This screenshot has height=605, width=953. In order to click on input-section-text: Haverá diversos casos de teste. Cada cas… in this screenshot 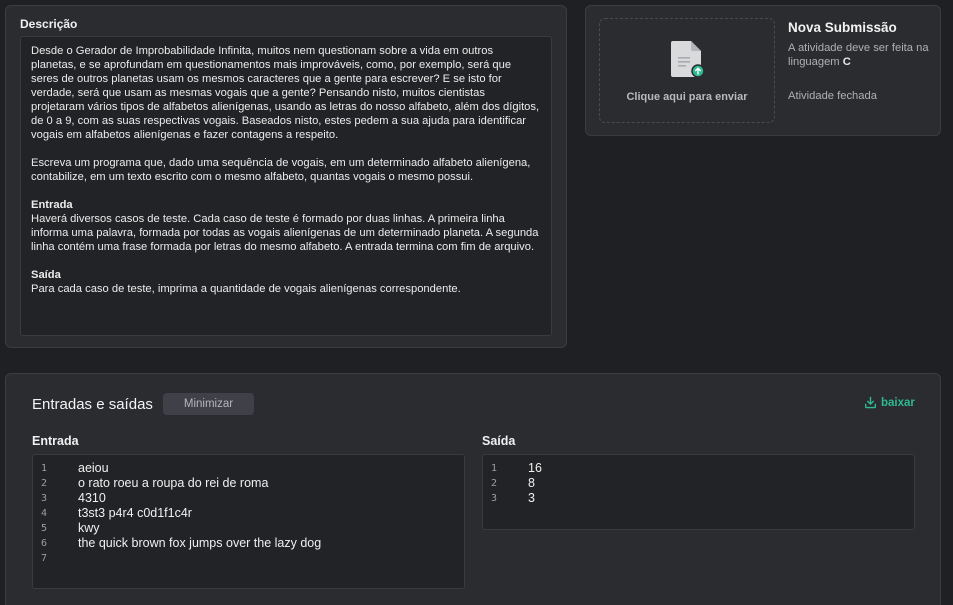, I will do `click(285, 233)`.